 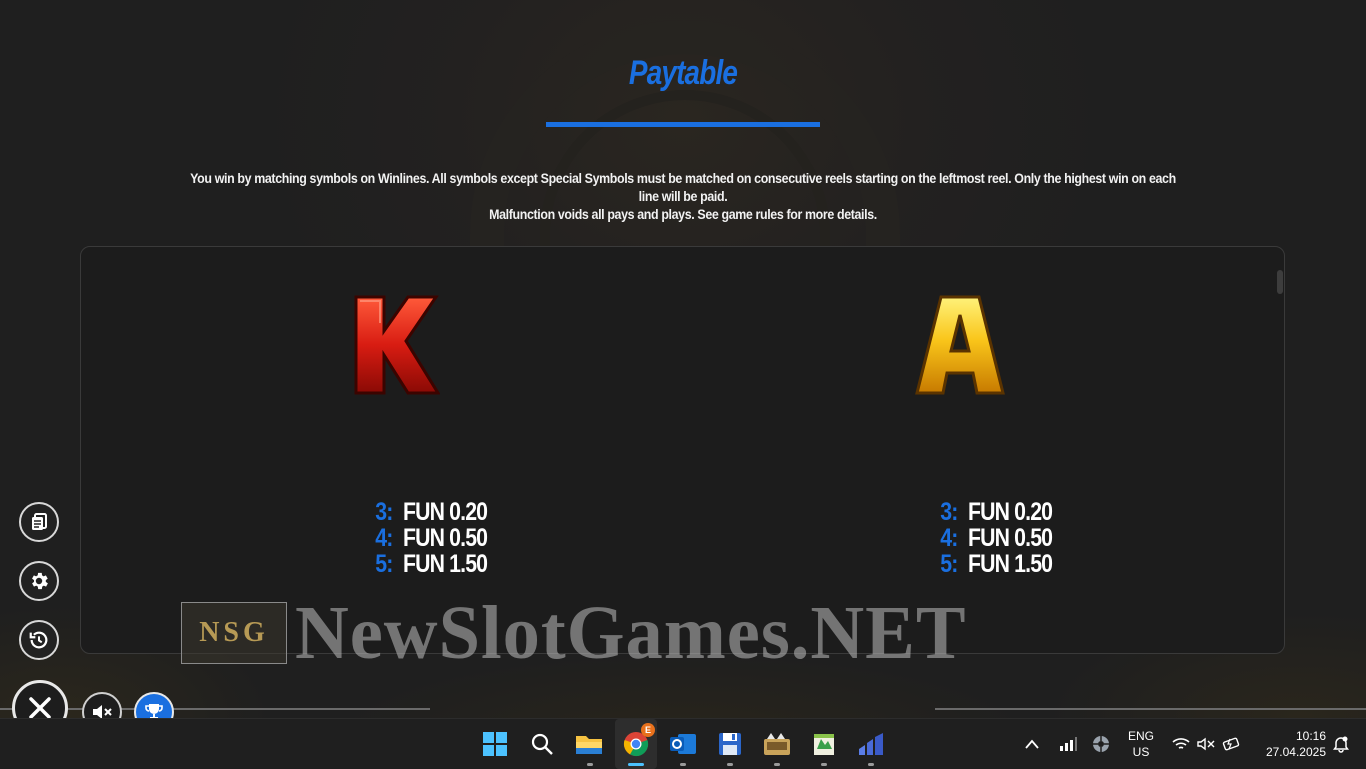 I want to click on clock: 10:16 27.04.2025, so click(x=1289, y=744).